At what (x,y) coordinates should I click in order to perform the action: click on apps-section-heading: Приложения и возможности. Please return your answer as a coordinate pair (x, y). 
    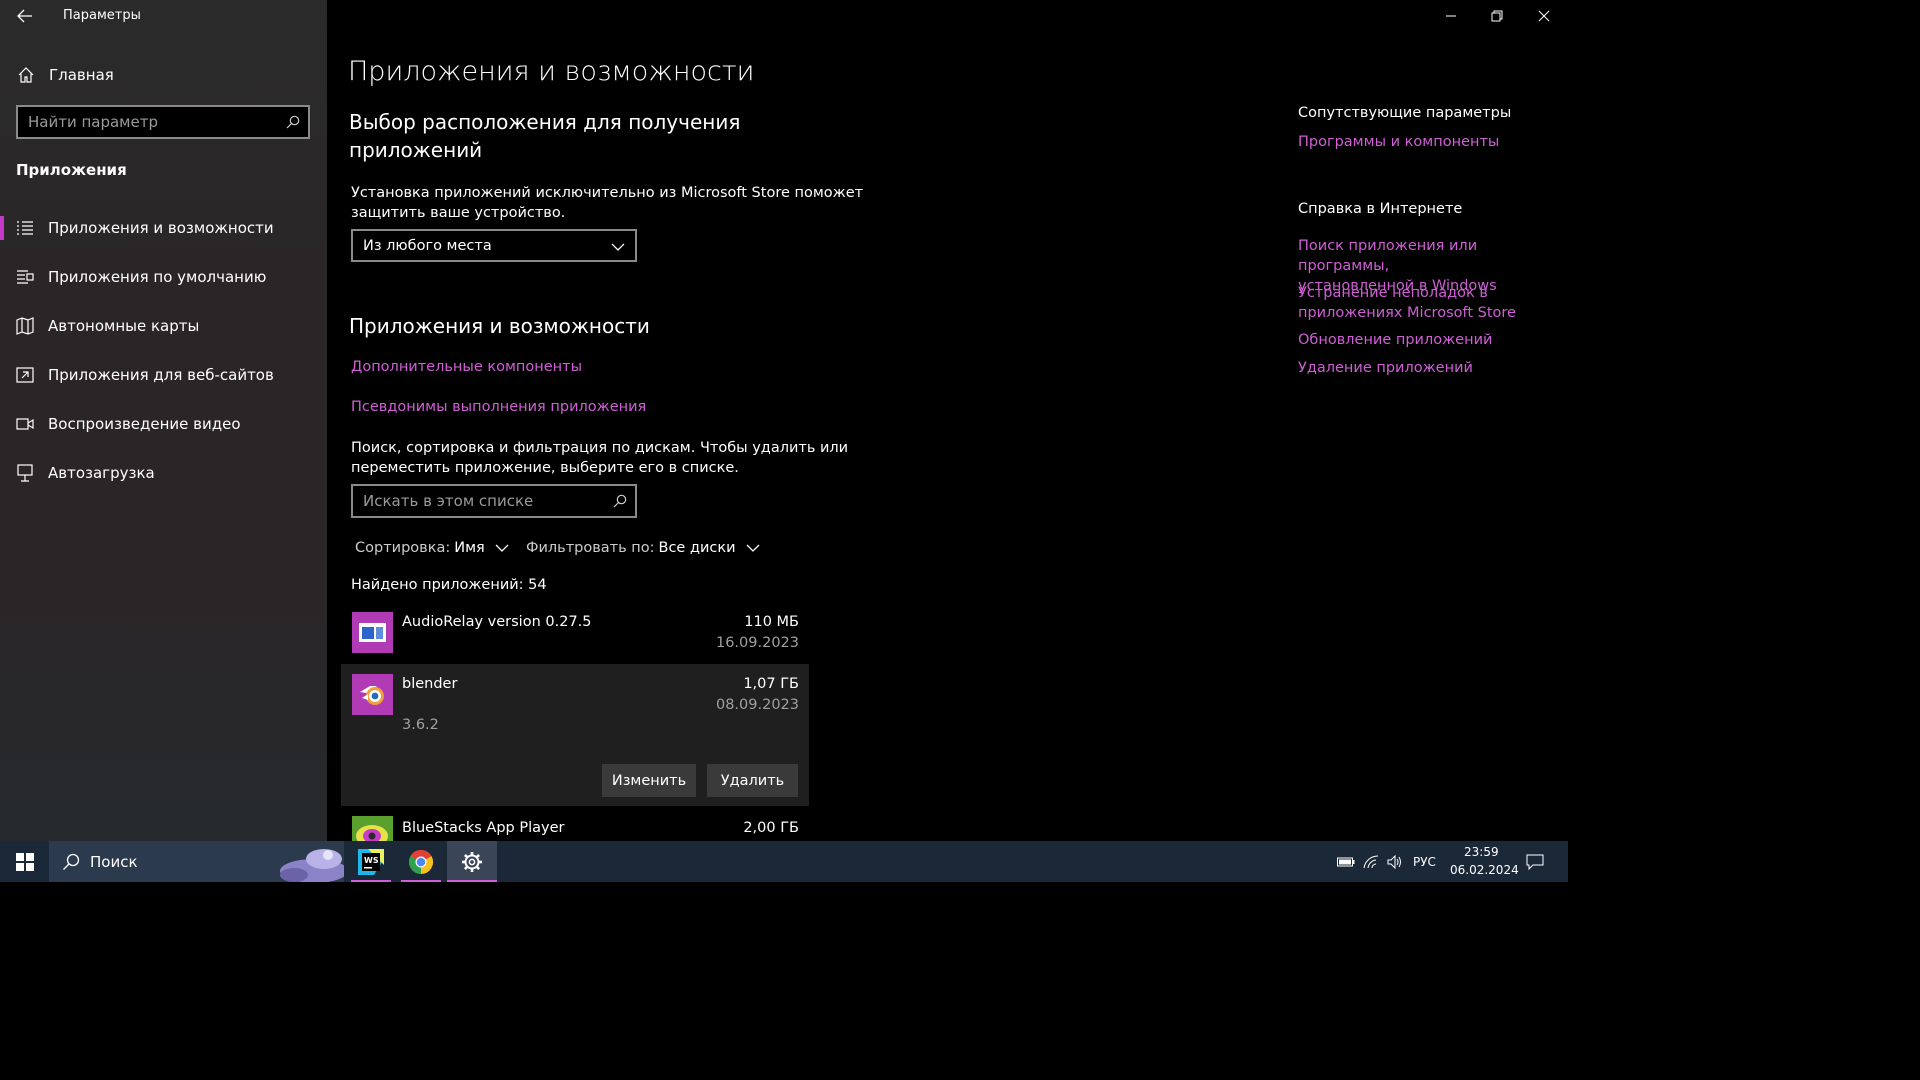
    Looking at the image, I should click on (499, 326).